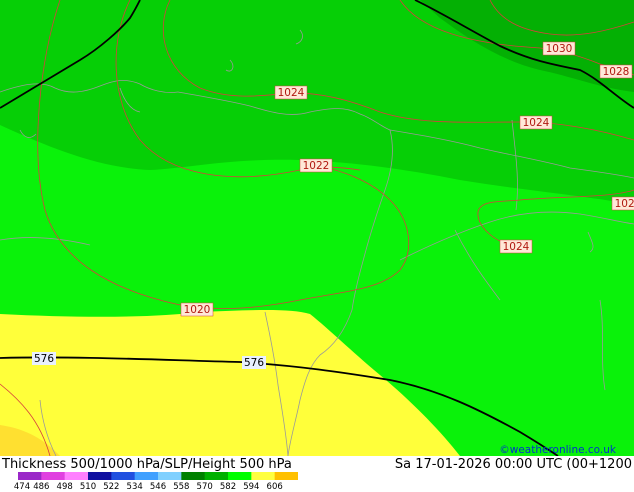 This screenshot has width=634, height=492. I want to click on isobar-label: 1020, so click(197, 310).